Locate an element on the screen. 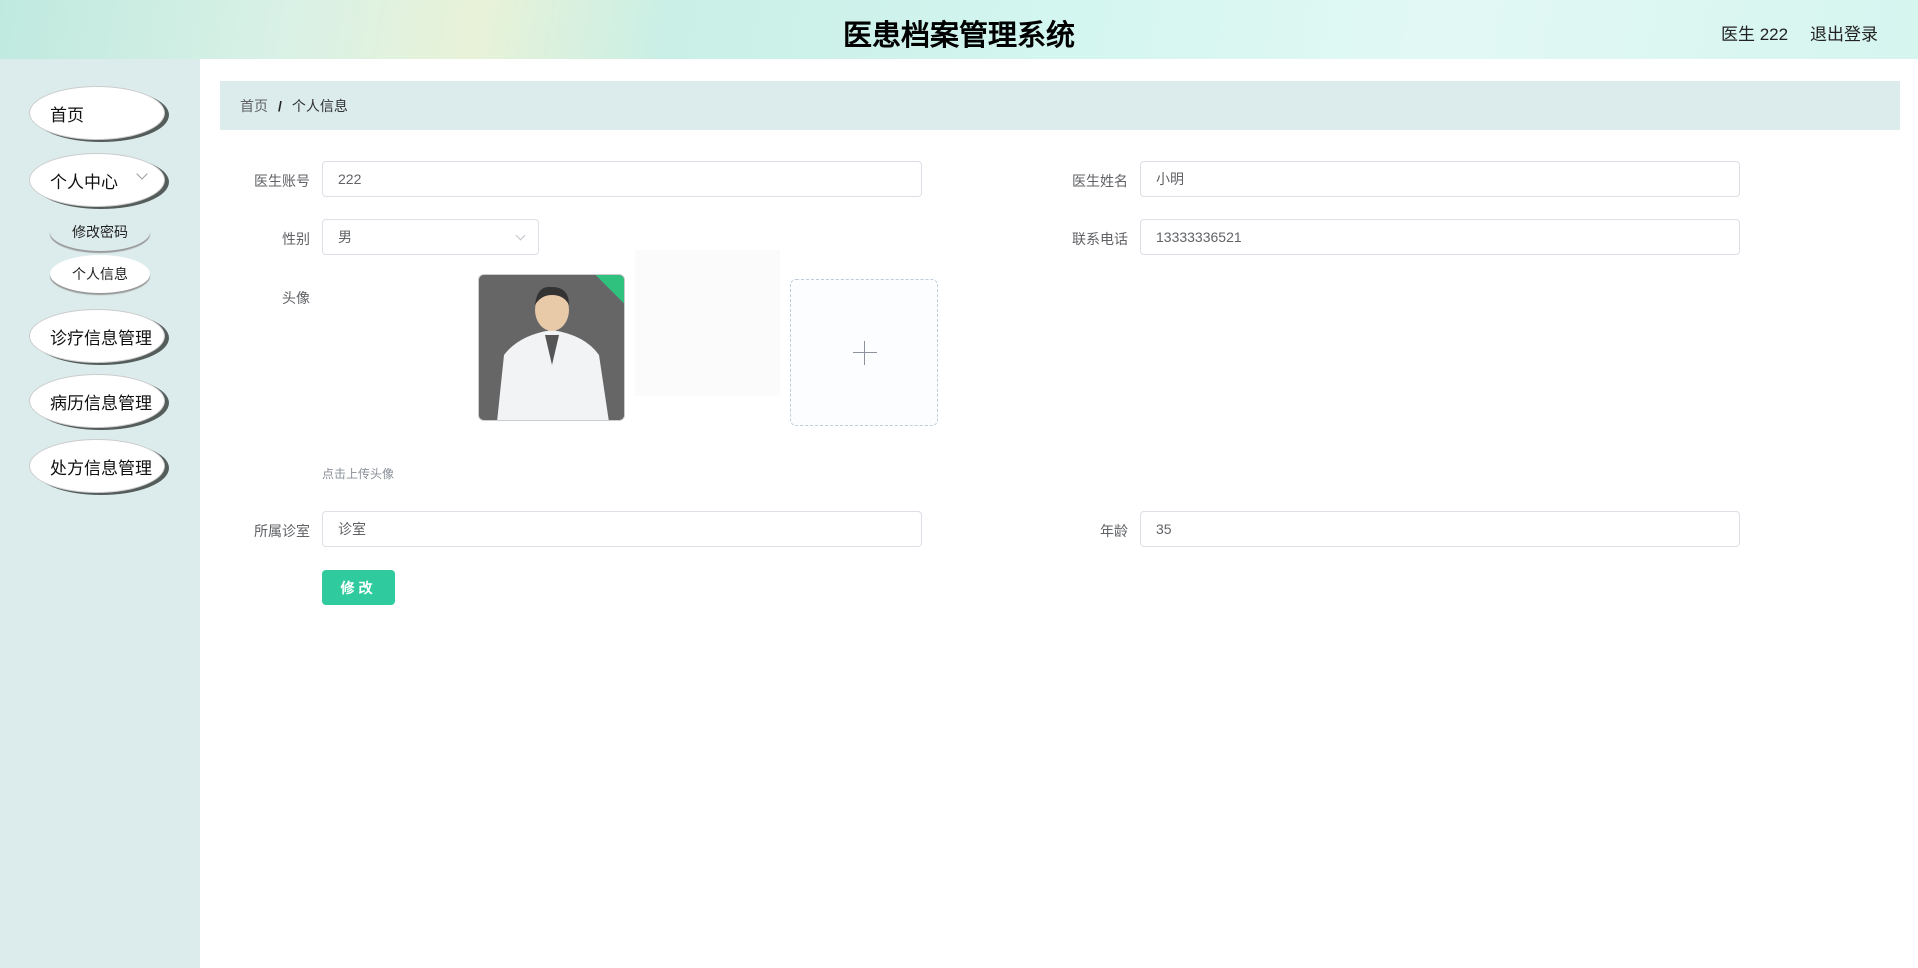 Image resolution: width=1918 pixels, height=968 pixels. age-value: 35 is located at coordinates (1164, 529).